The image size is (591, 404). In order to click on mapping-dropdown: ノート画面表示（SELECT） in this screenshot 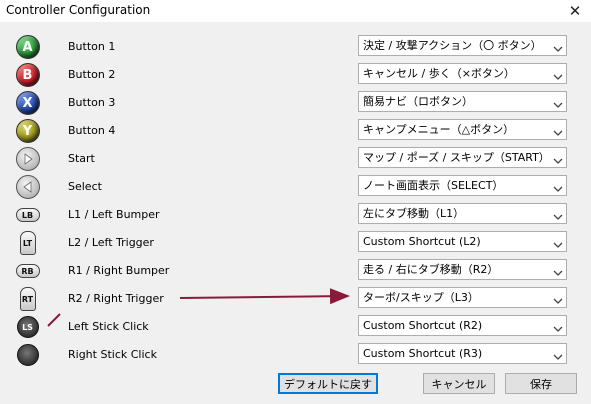, I will do `click(462, 185)`.